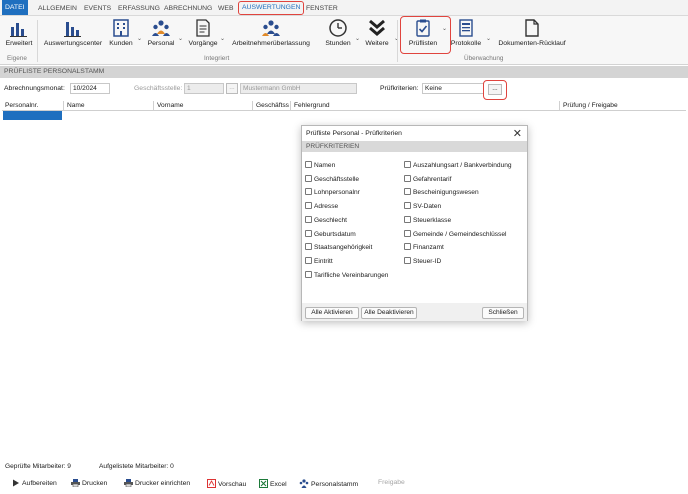 The width and height of the screenshot is (688, 494). What do you see at coordinates (332, 313) in the screenshot?
I see `alle-aktivieren-button: Alle Aktivieren` at bounding box center [332, 313].